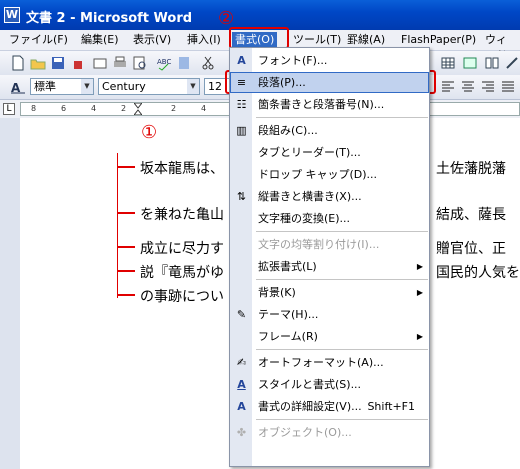 Image resolution: width=520 pixels, height=469 pixels. Describe the element at coordinates (149, 86) in the screenshot. I see `font-combo: Century ▼` at that location.